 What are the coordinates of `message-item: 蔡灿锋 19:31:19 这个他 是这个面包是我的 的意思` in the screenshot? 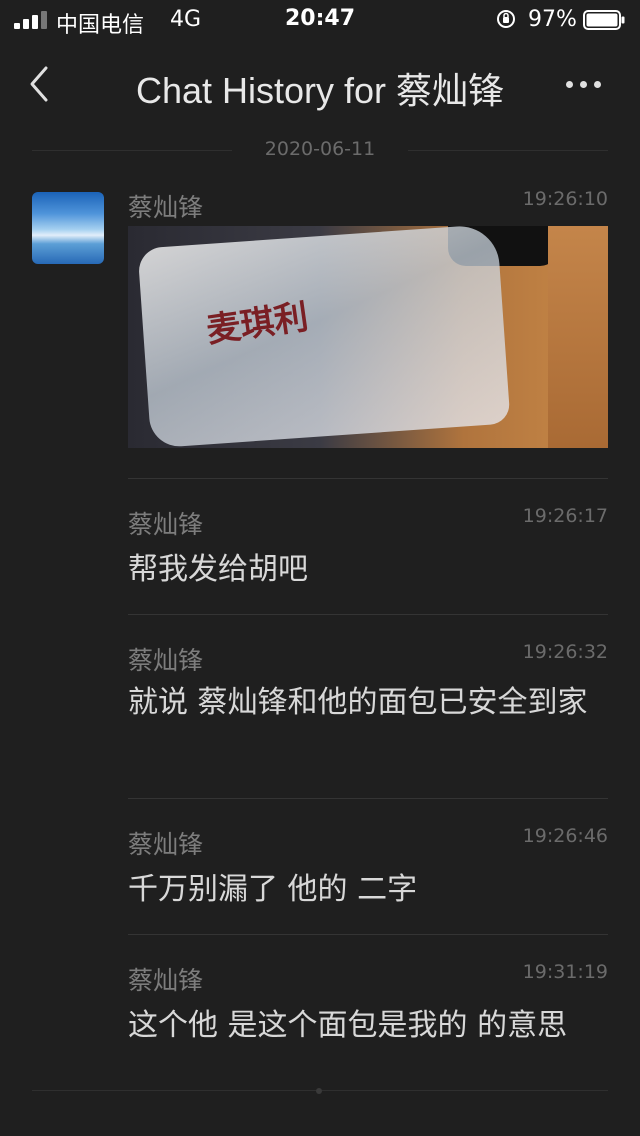 It's located at (368, 1006).